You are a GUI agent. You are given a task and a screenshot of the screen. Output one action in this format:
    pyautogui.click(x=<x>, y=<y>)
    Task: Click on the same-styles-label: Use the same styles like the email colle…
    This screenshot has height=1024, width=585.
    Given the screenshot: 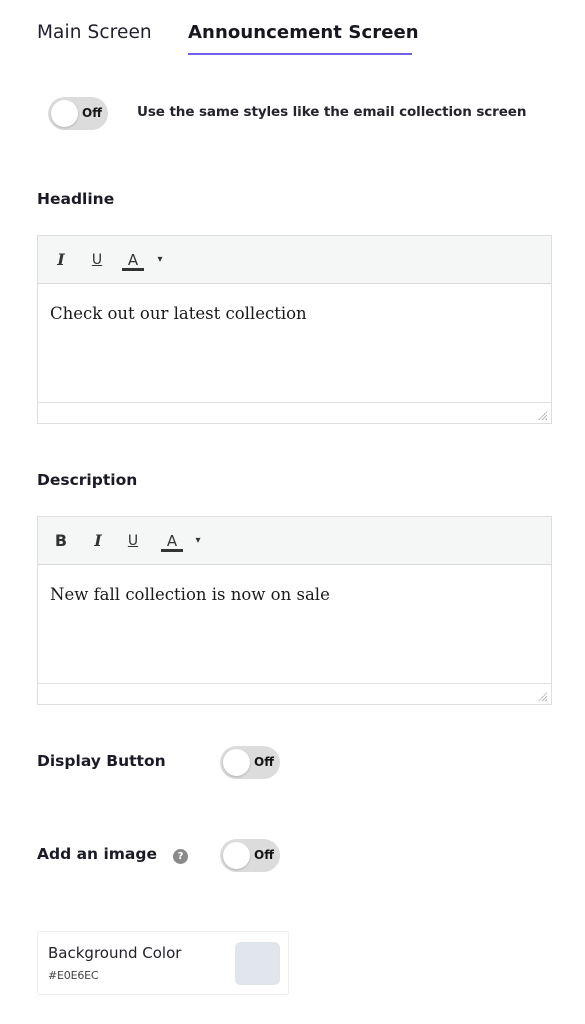 What is the action you would take?
    pyautogui.click(x=332, y=112)
    